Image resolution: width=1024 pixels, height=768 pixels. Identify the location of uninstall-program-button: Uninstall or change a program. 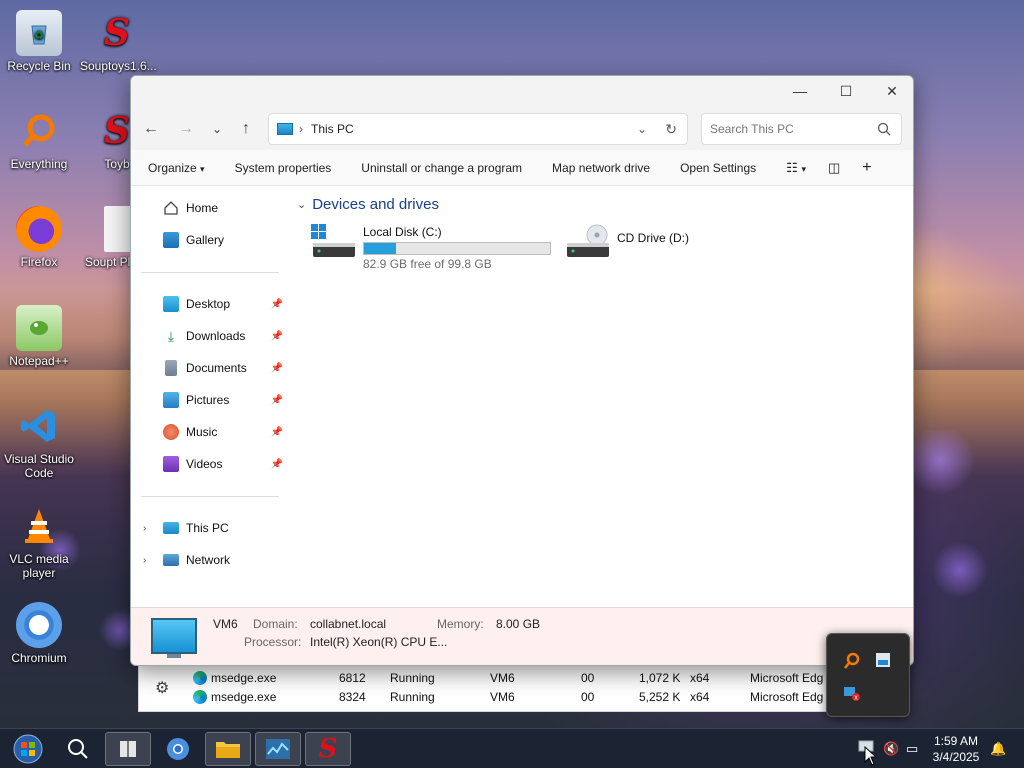
(441, 168).